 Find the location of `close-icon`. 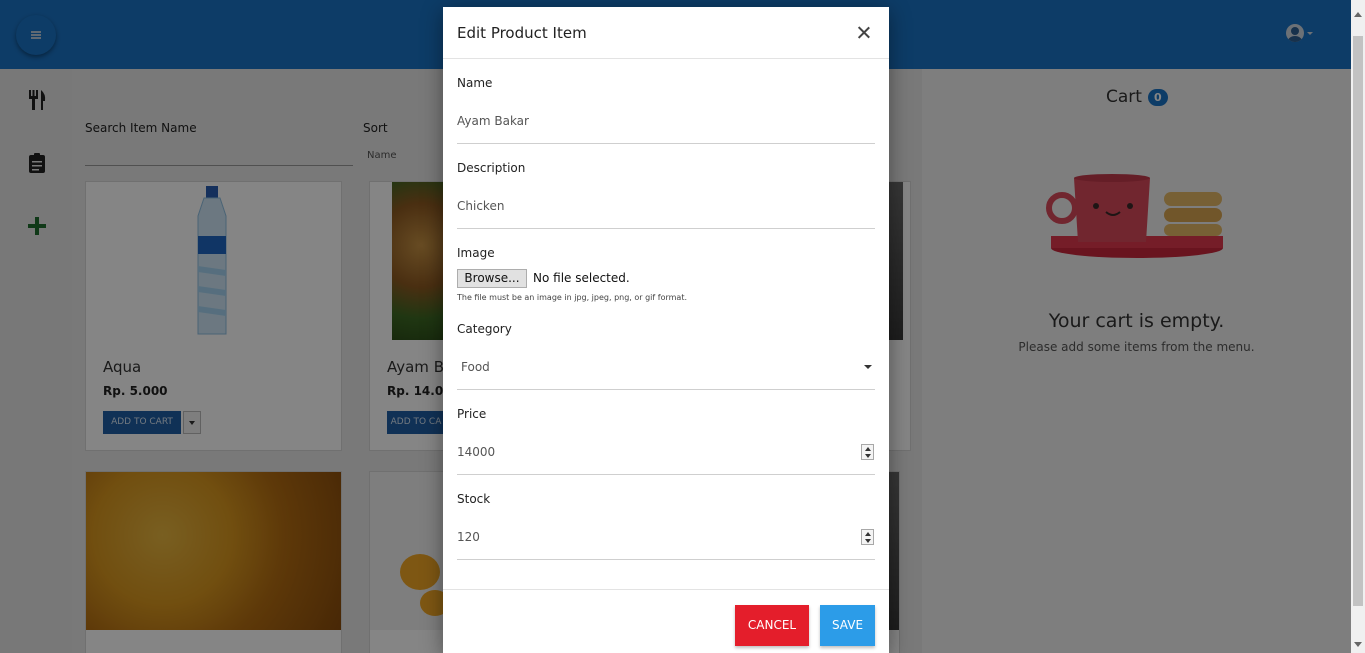

close-icon is located at coordinates (864, 32).